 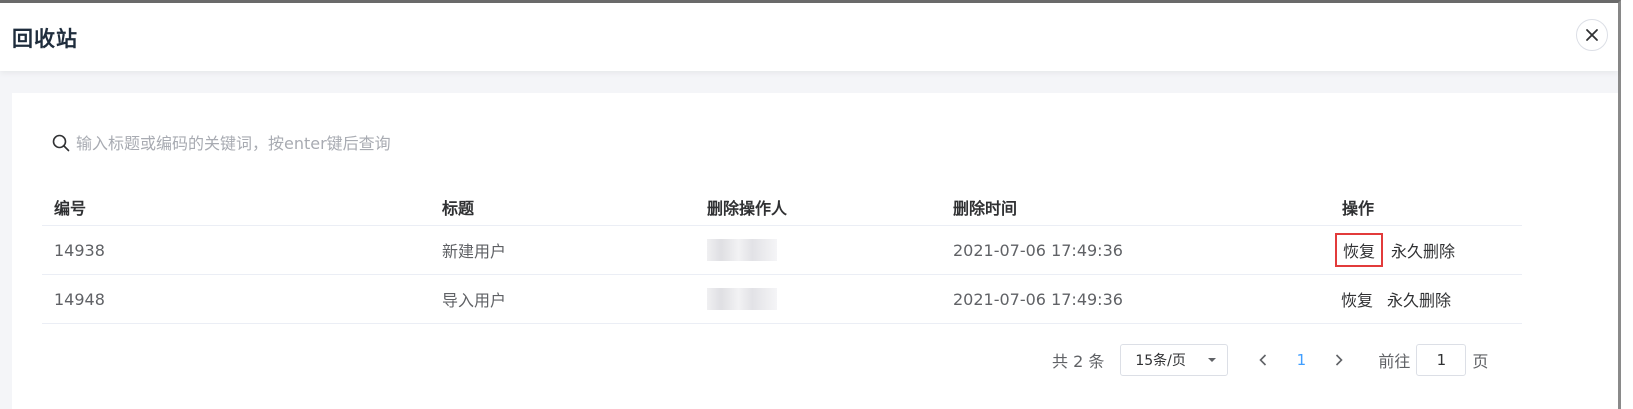 I want to click on column-header-operator: 删除操作人, so click(x=747, y=208).